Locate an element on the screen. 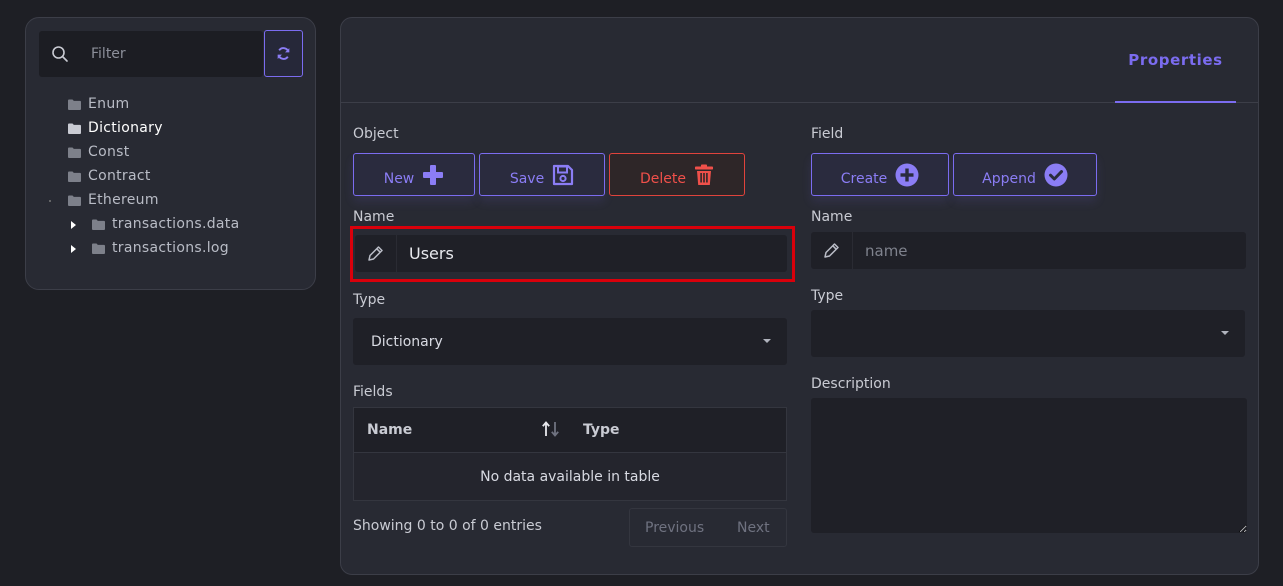 This screenshot has width=1283, height=586. tree-item-contract: Contract is located at coordinates (109, 176).